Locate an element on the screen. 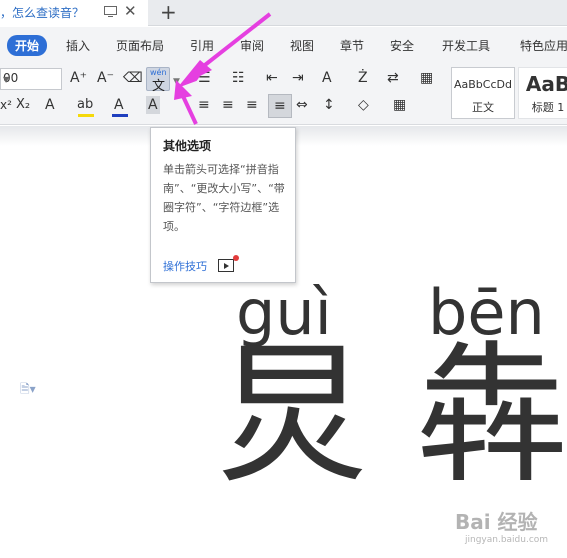 This screenshot has width=567, height=558. baidu-watermark: Bai 经验 jingyan.baidu.com is located at coordinates (501, 525).